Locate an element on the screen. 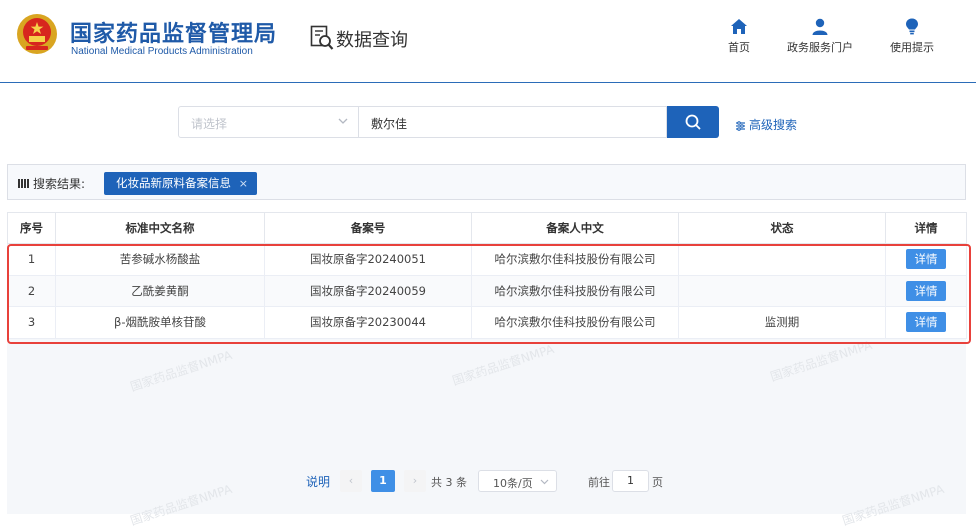  table-row: 2 乙酰姜黄酮 国妆原备字20240059 哈尔滨敷尔佳科技股份有限公司 详情 is located at coordinates (487, 290).